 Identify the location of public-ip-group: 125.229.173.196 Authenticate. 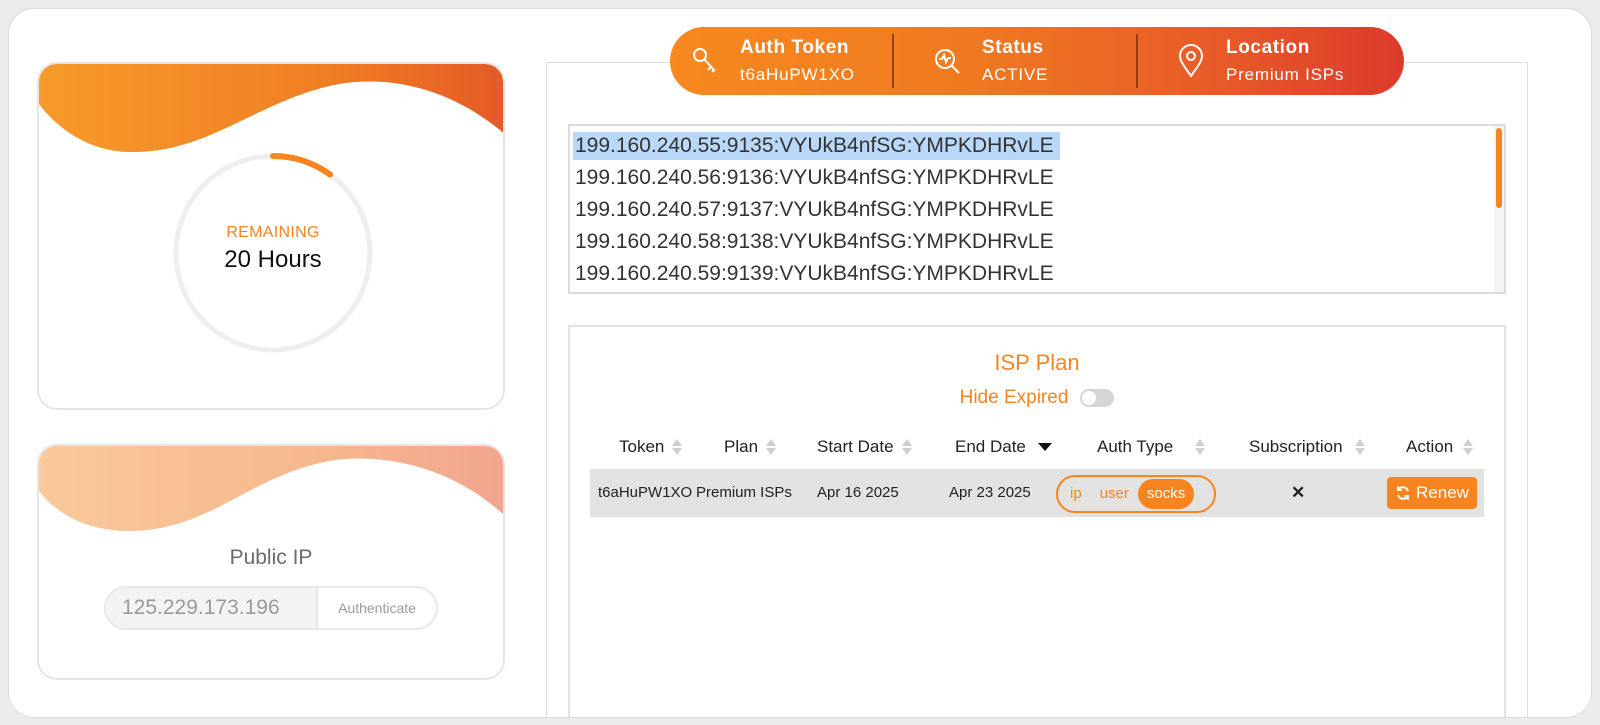
(271, 608).